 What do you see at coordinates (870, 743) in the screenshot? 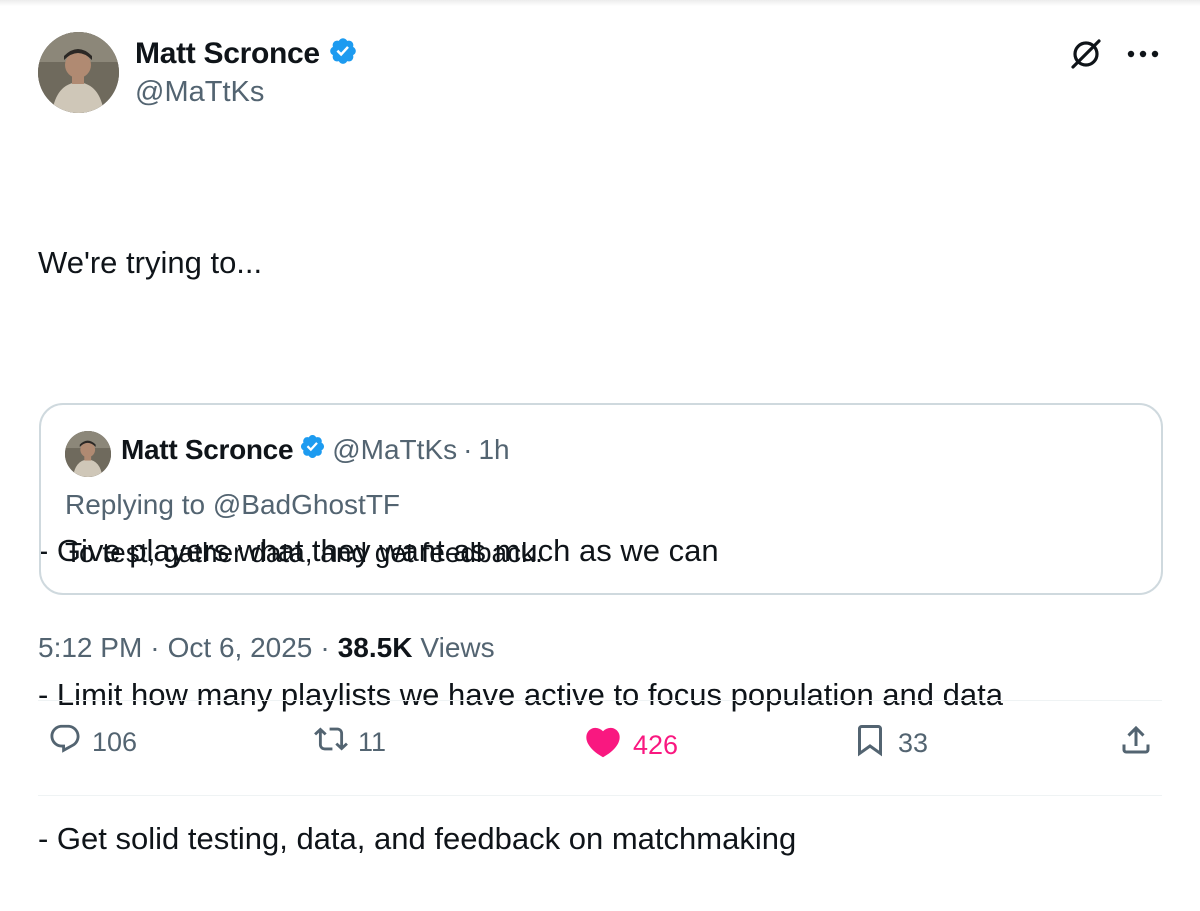
I see `bookmark-icon` at bounding box center [870, 743].